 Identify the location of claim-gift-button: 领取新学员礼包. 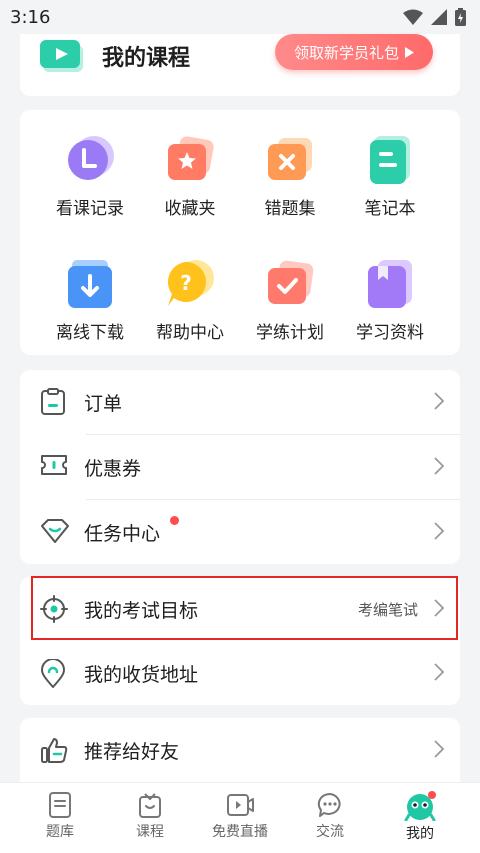
(354, 52).